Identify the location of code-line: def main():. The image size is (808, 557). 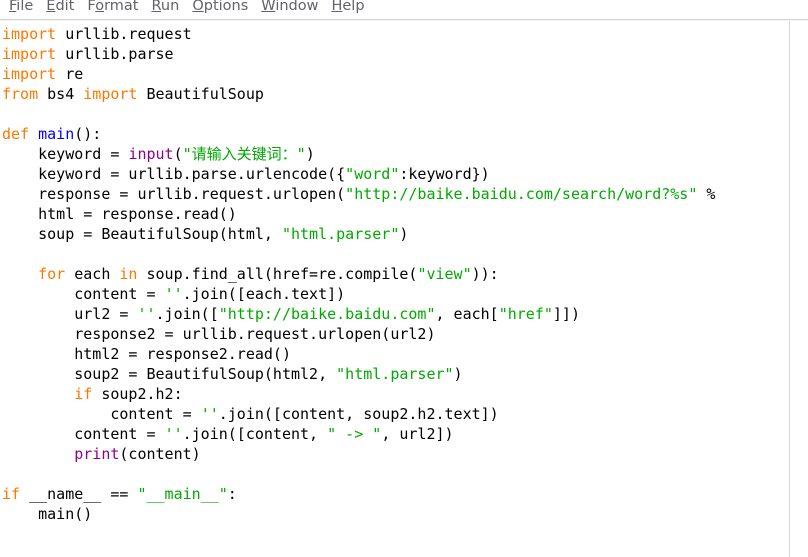
(357, 134).